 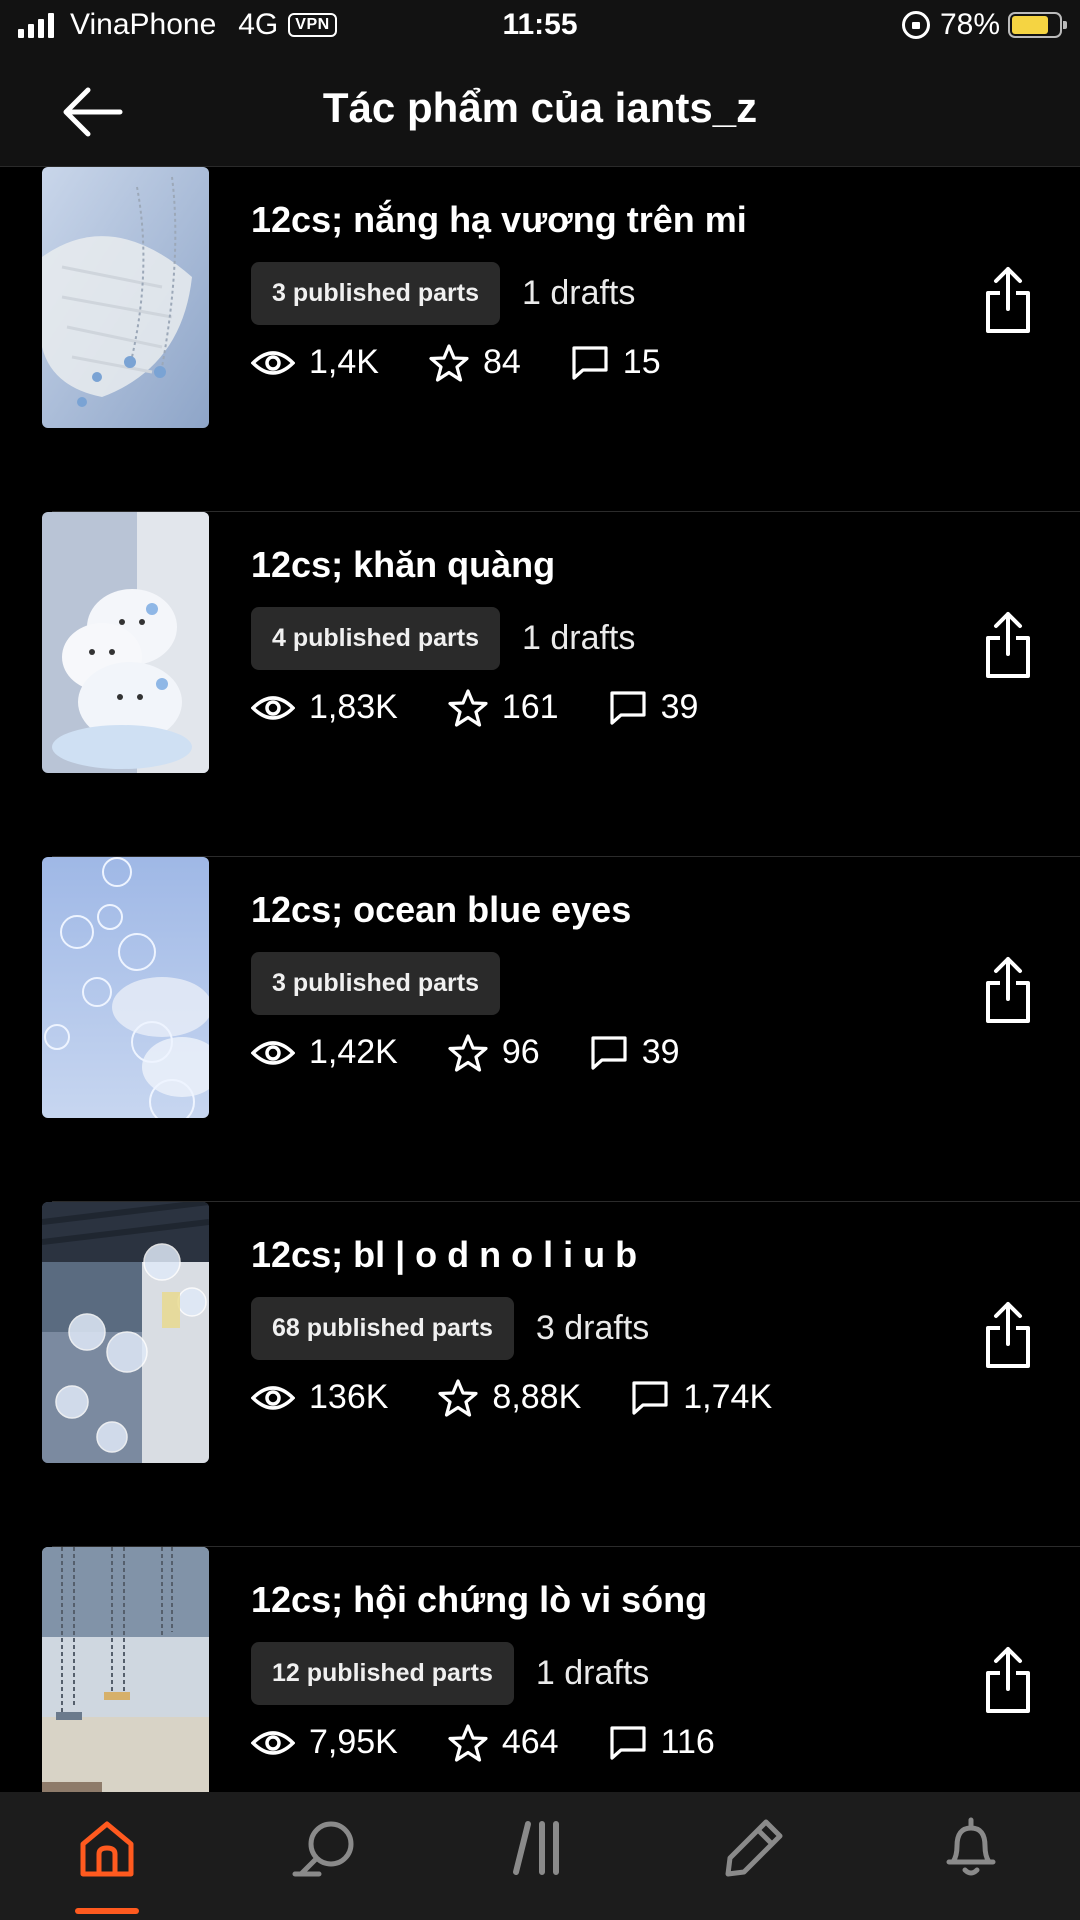 What do you see at coordinates (382, 1328) in the screenshot?
I see `published-parts-badge: 68 published parts` at bounding box center [382, 1328].